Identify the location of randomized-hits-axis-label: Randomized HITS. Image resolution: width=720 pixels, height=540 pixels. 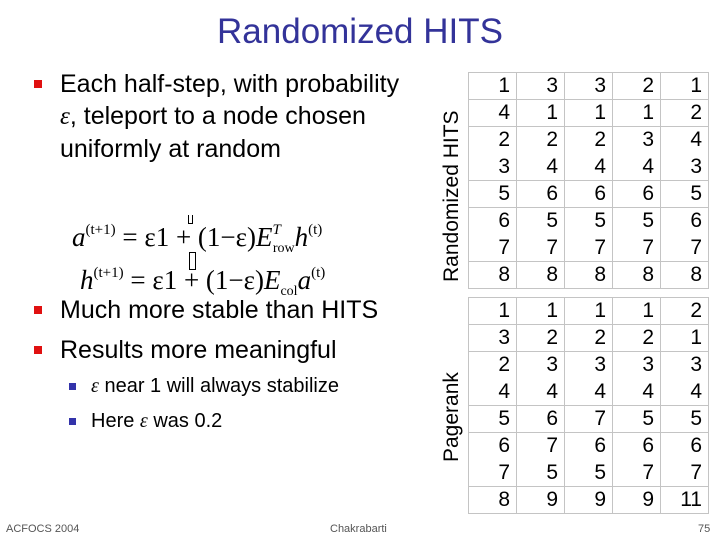
(451, 196).